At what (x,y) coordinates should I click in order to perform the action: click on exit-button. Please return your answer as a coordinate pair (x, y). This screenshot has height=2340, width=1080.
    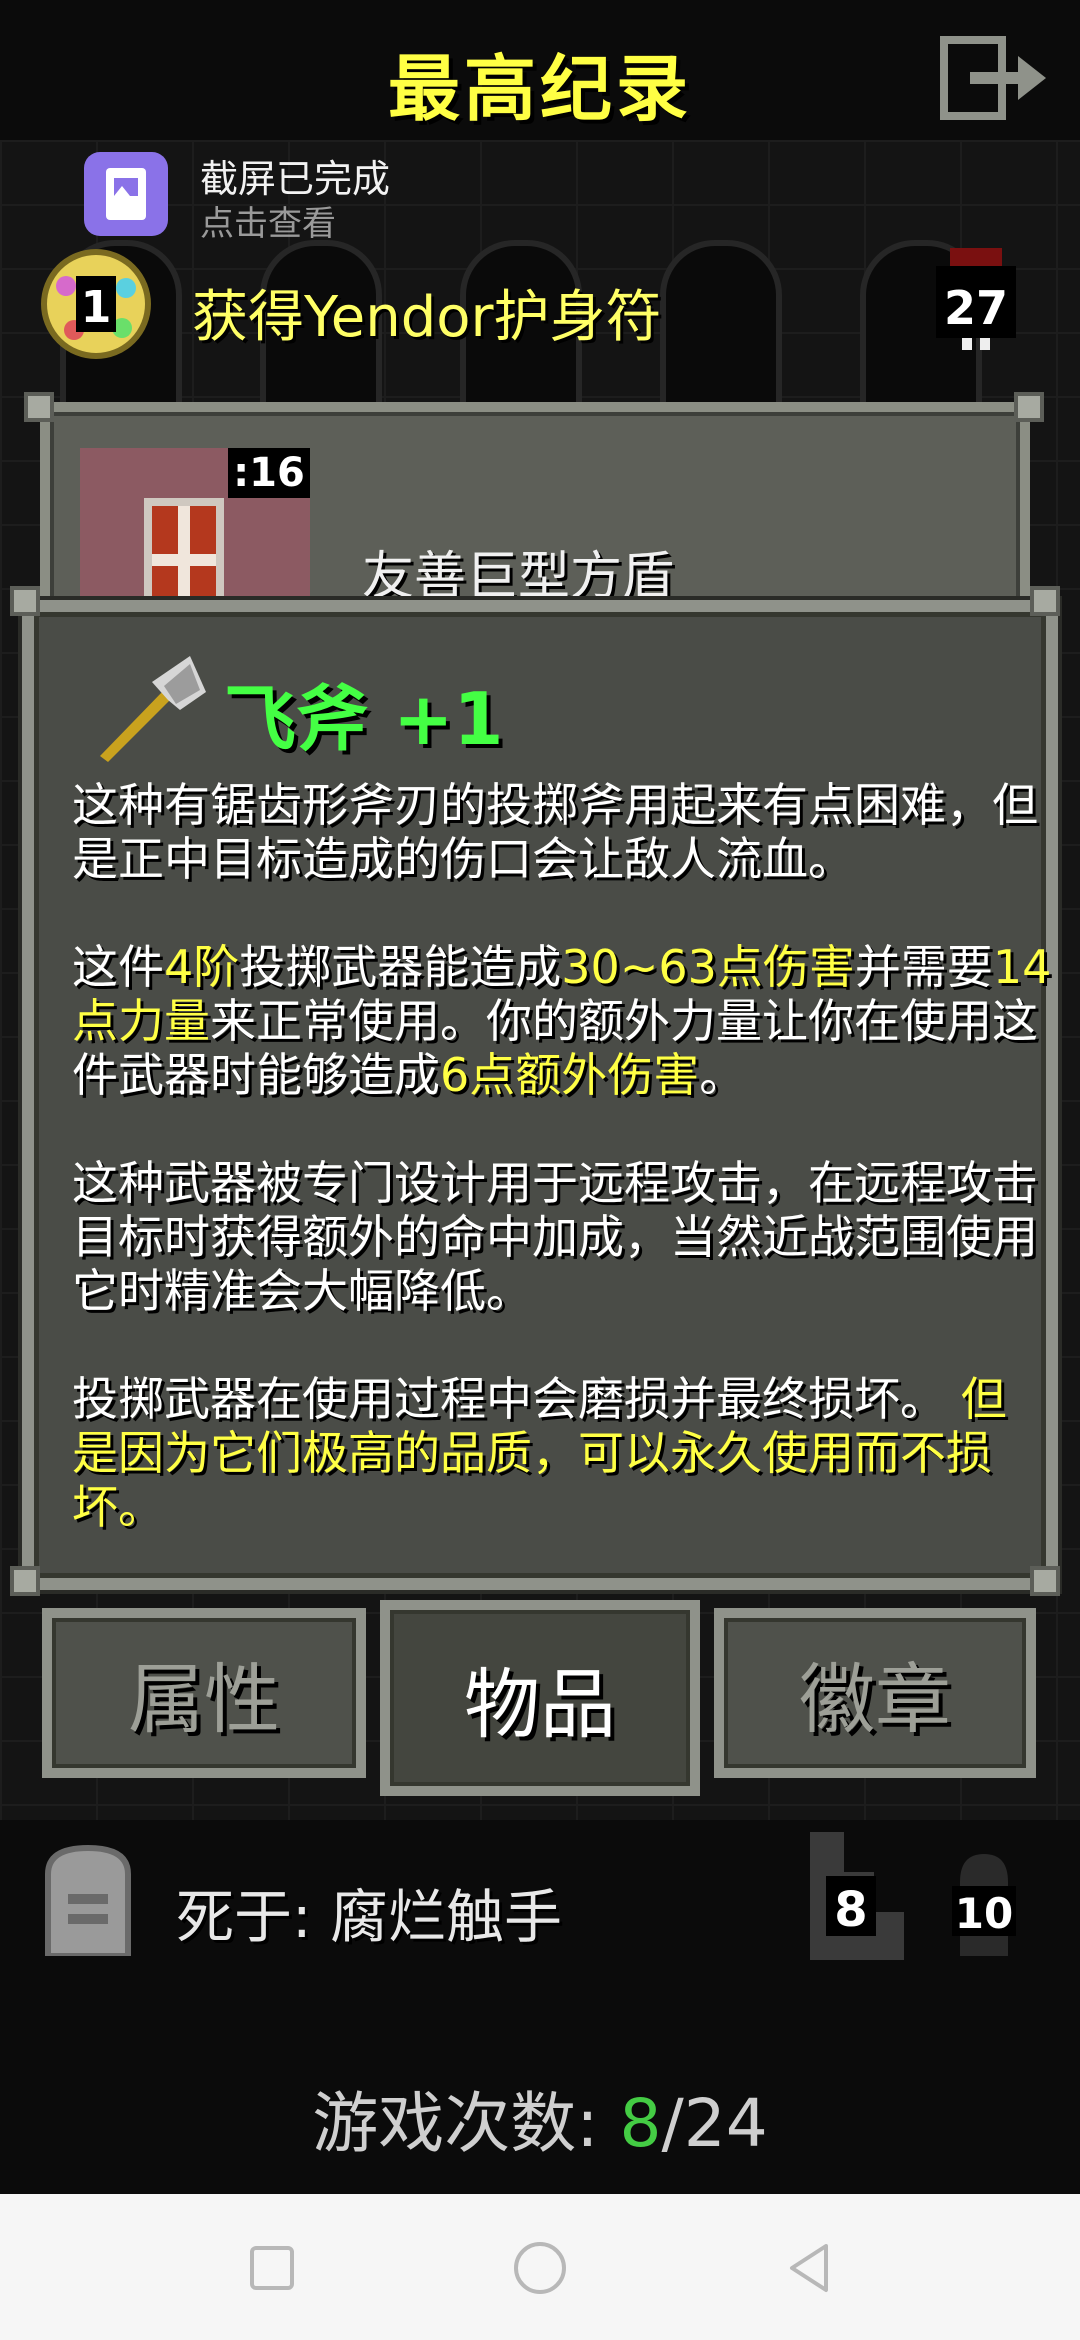
    Looking at the image, I should click on (995, 78).